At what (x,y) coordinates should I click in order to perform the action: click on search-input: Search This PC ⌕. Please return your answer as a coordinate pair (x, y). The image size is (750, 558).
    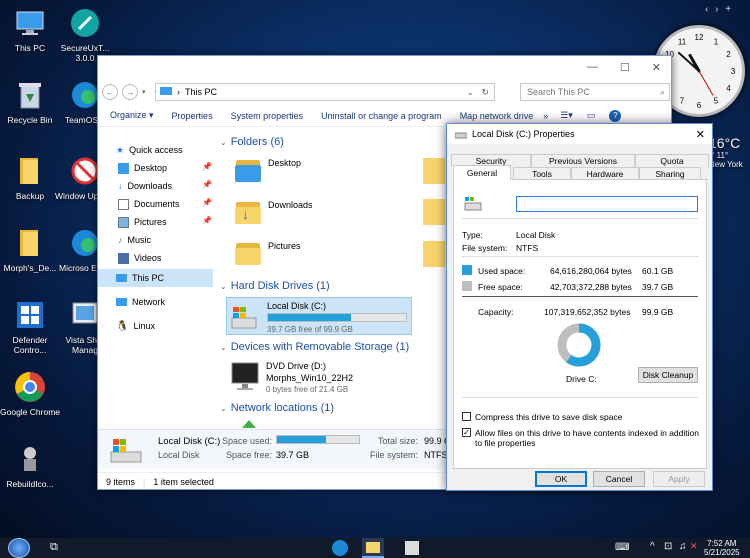
    Looking at the image, I should click on (595, 92).